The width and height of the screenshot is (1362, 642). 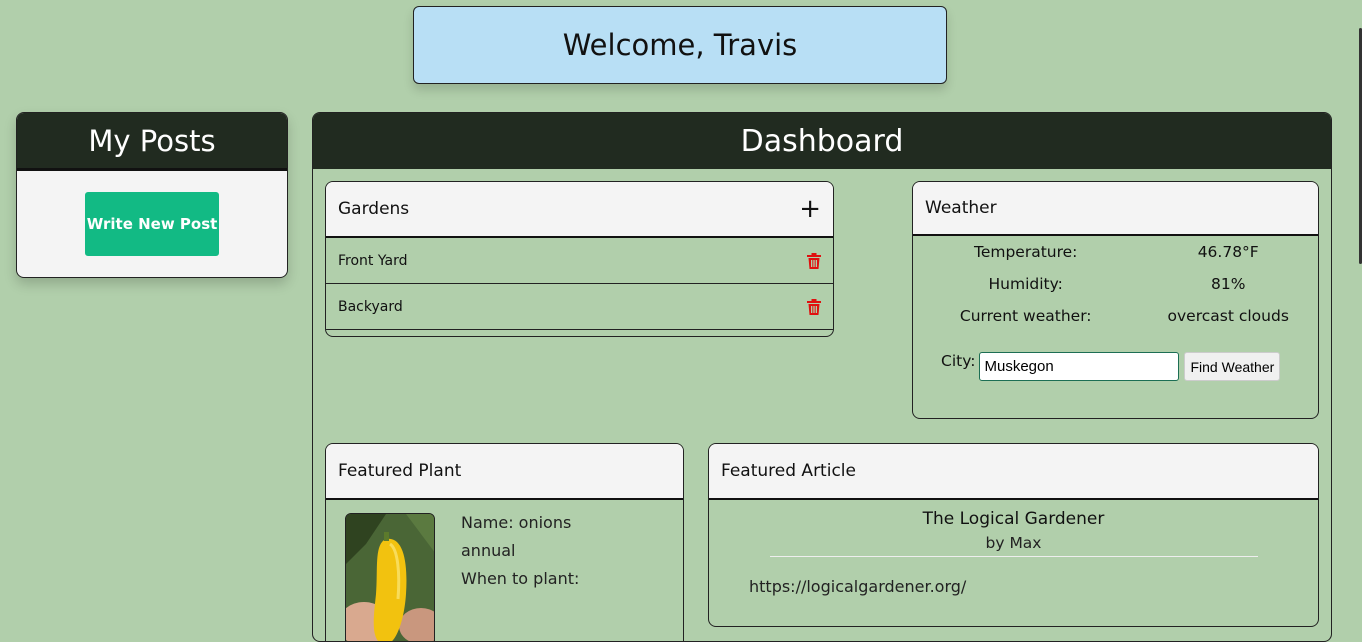 I want to click on garden-name: Front Yard, so click(x=372, y=261).